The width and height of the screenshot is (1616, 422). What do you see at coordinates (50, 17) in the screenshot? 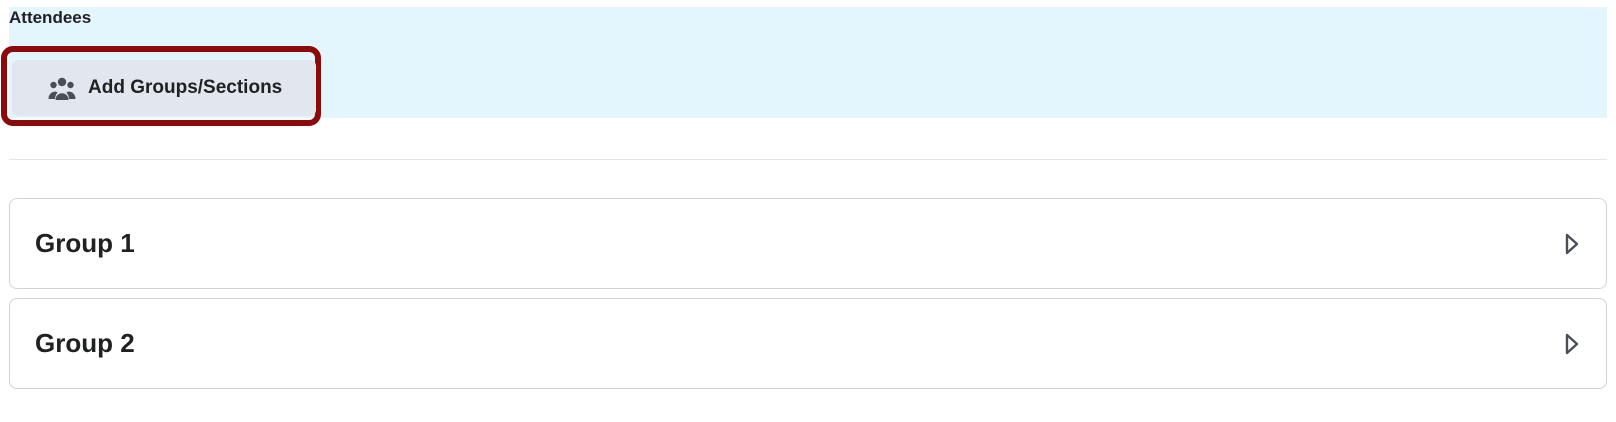
I see `attendees-heading: Attendees` at bounding box center [50, 17].